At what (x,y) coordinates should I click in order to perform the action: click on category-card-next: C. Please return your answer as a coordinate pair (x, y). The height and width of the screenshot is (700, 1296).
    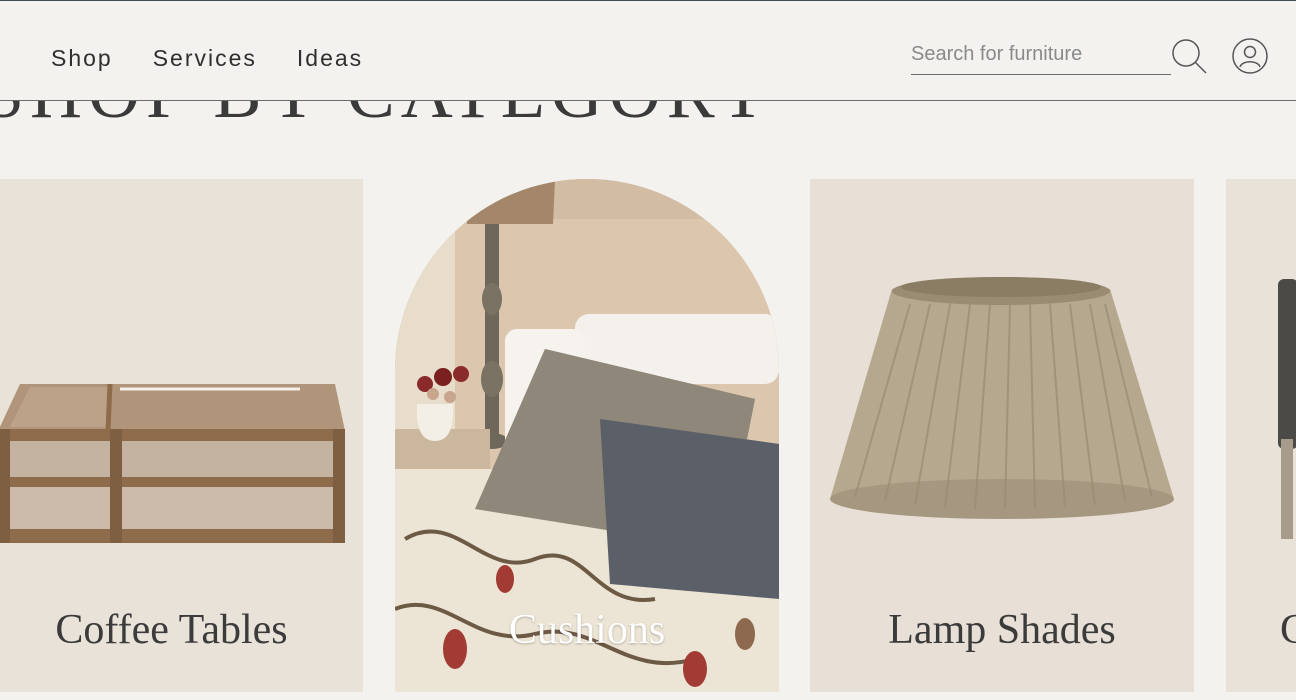
    Looking at the image, I should click on (1261, 435).